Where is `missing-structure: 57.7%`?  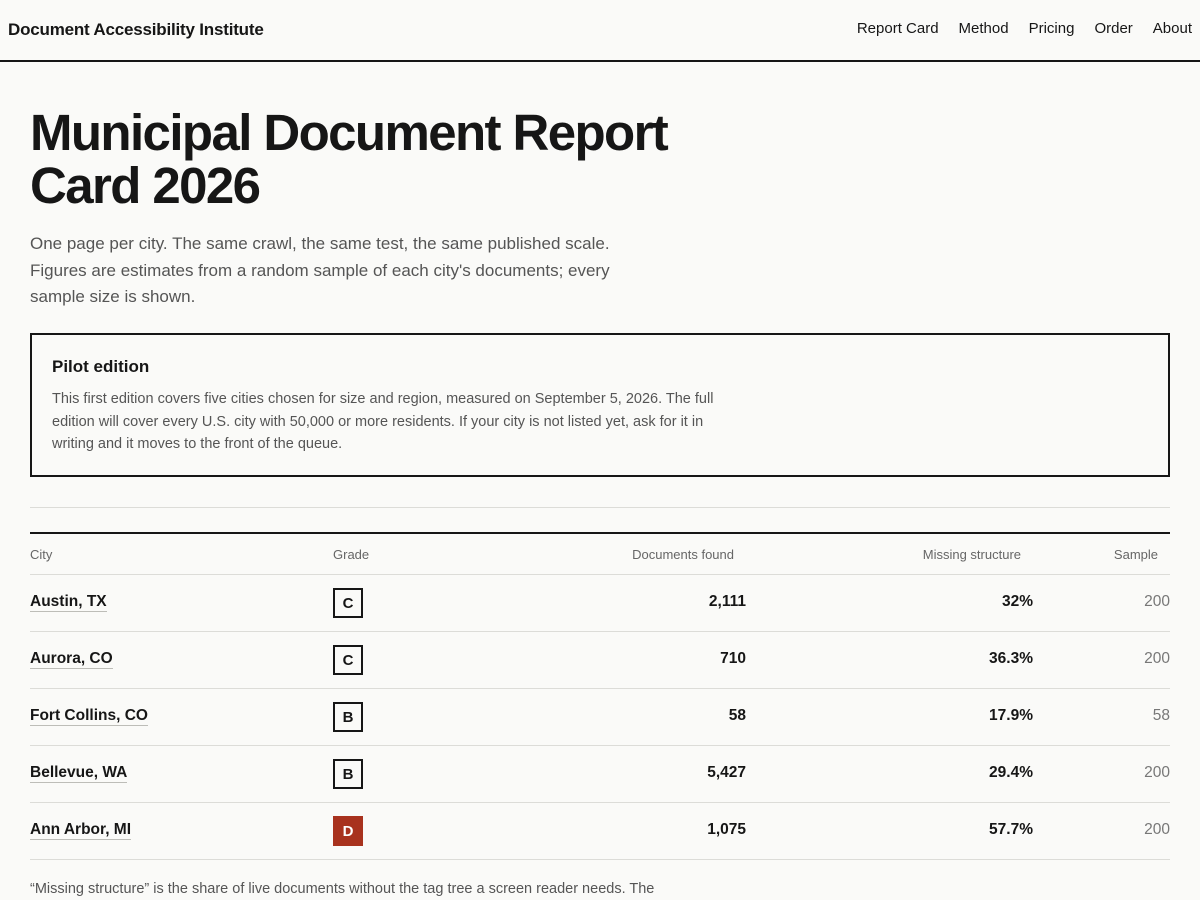
missing-structure: 57.7% is located at coordinates (1011, 829).